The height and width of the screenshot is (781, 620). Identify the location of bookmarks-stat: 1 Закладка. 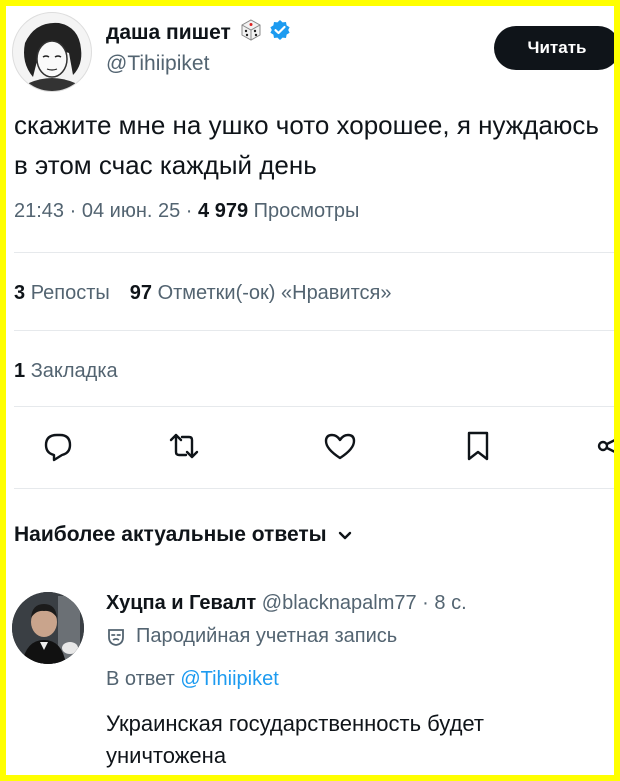
(66, 371).